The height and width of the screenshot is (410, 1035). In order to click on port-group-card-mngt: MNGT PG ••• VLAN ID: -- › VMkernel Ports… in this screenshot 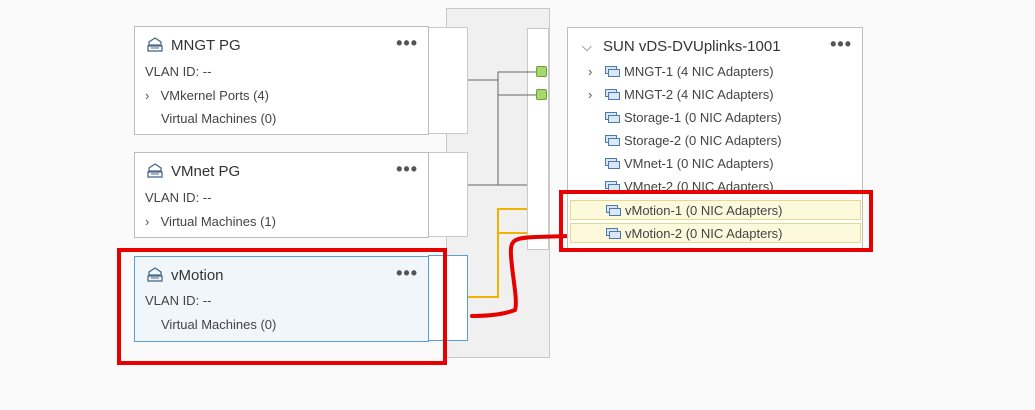, I will do `click(281, 80)`.